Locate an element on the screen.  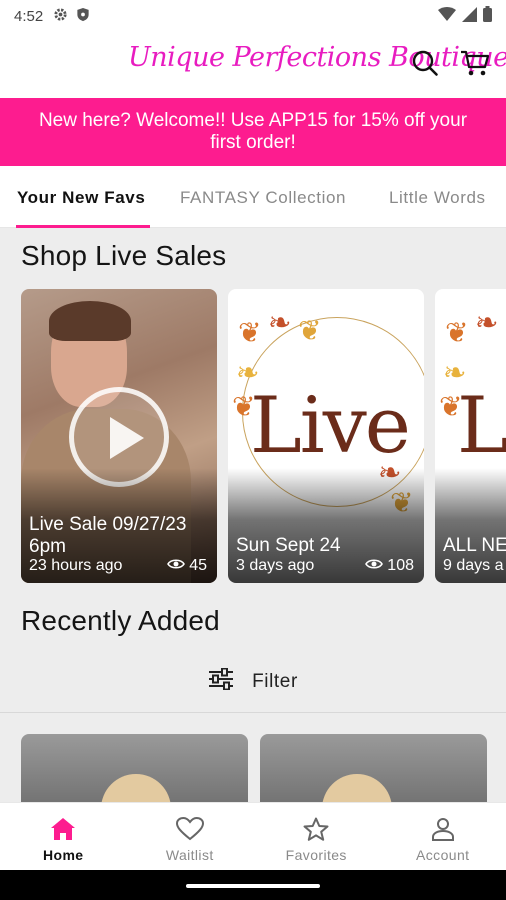
cart-button is located at coordinates (475, 65).